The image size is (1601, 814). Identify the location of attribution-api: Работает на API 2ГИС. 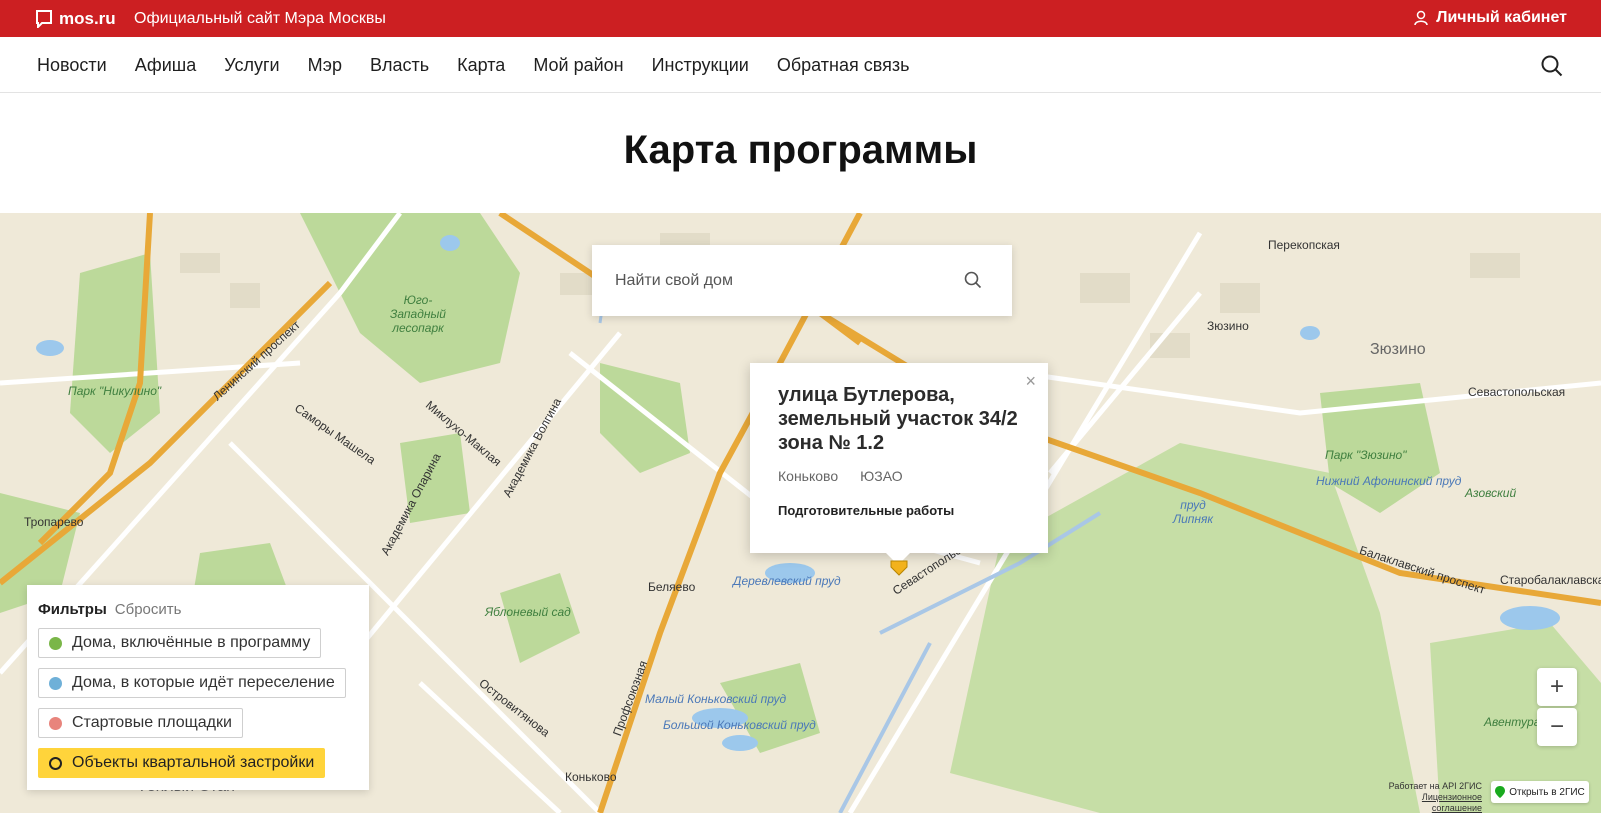
(1426, 786).